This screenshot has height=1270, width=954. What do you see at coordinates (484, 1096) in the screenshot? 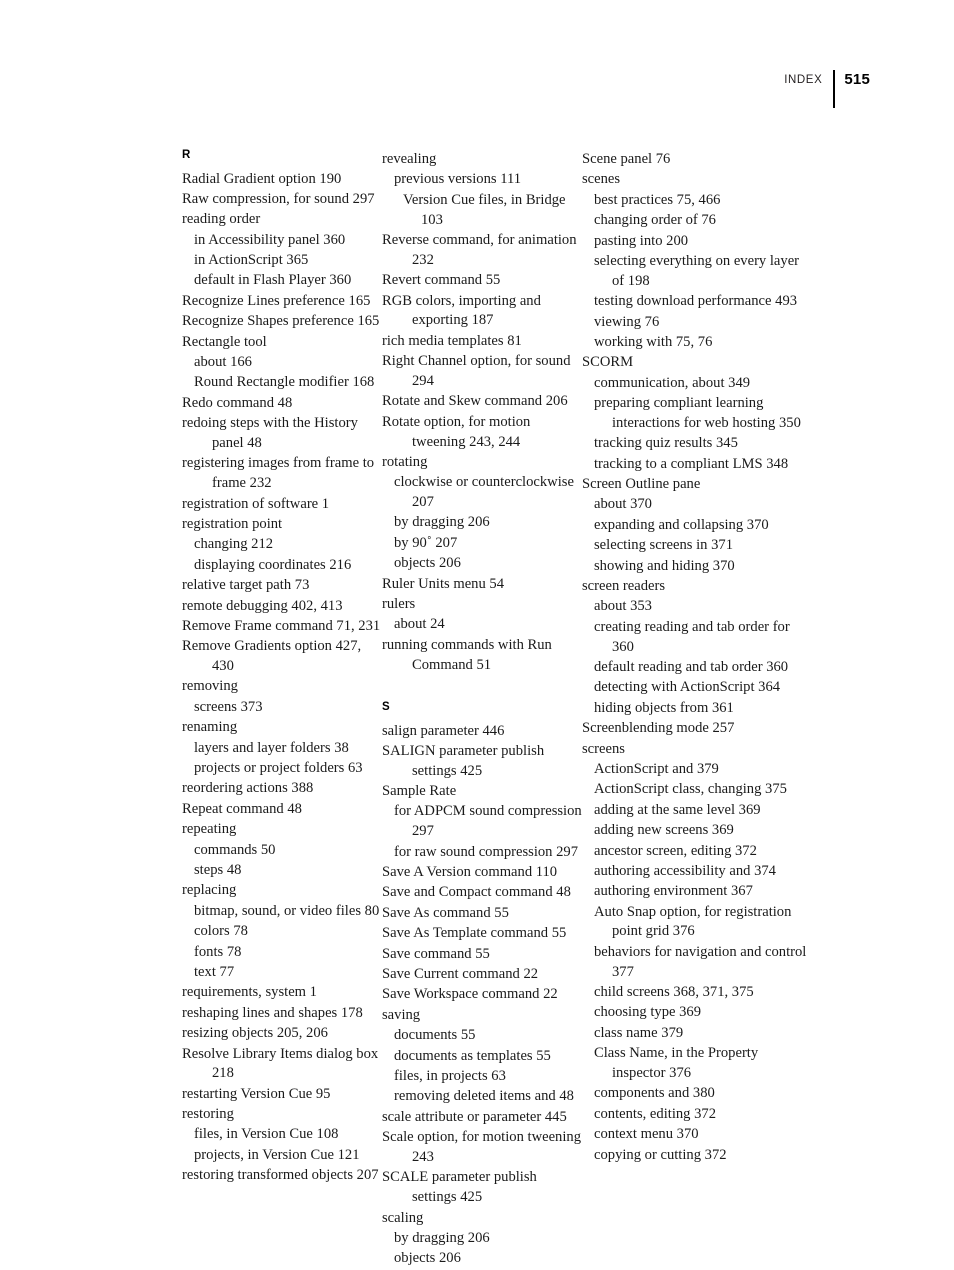
I see `index-subentry: removing deleted items and 48` at bounding box center [484, 1096].